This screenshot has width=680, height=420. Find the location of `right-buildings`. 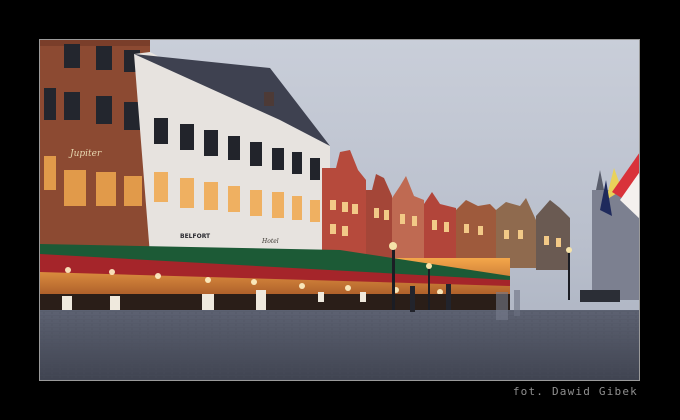

right-buildings is located at coordinates (615, 226).